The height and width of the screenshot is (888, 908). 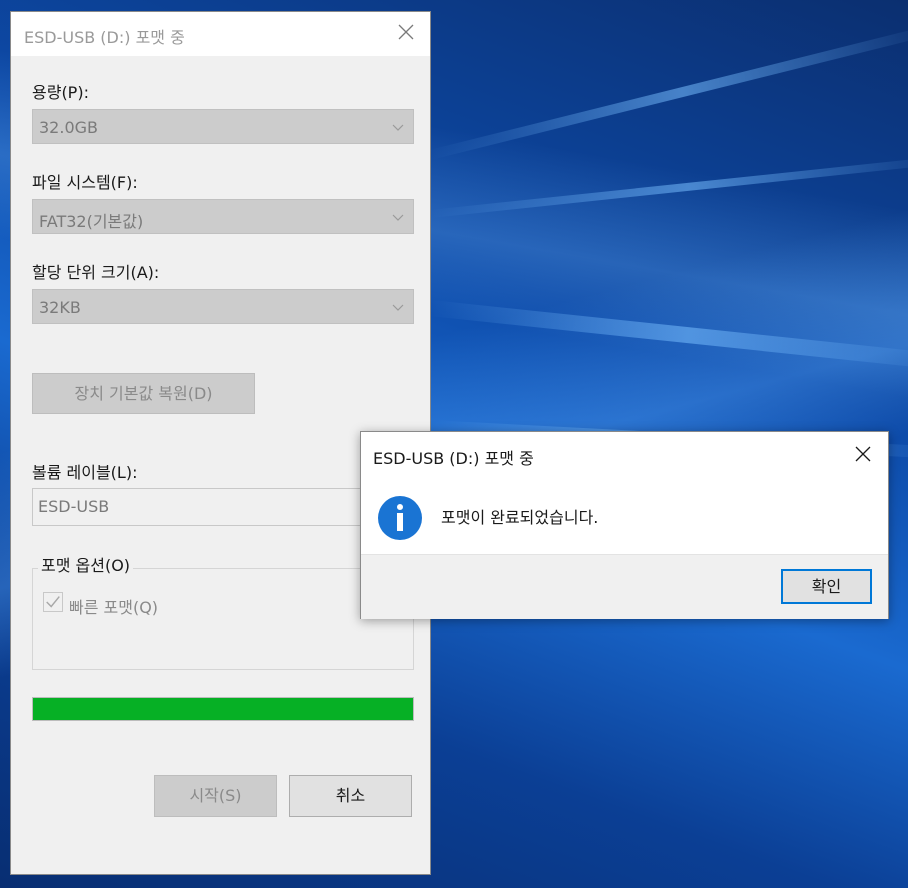 I want to click on completion-message-box: ESD-USB (D:) 포맷 중 포맷이 완료되었습니다. 확인, so click(x=624, y=525).